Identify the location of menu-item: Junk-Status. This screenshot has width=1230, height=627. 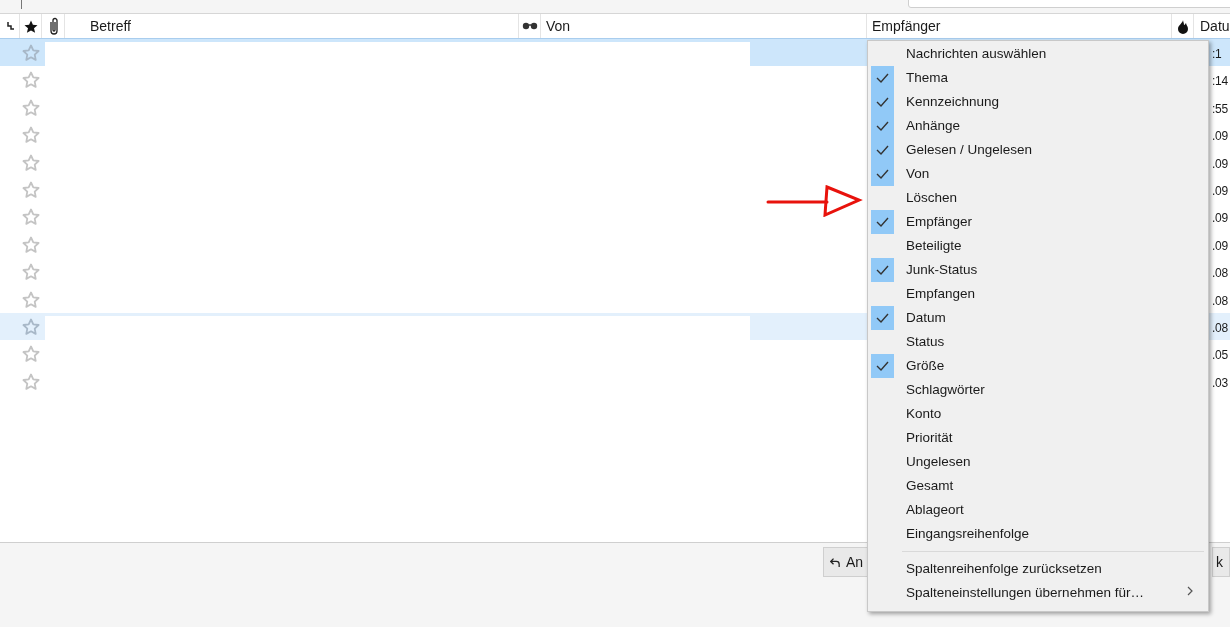
(1039, 270).